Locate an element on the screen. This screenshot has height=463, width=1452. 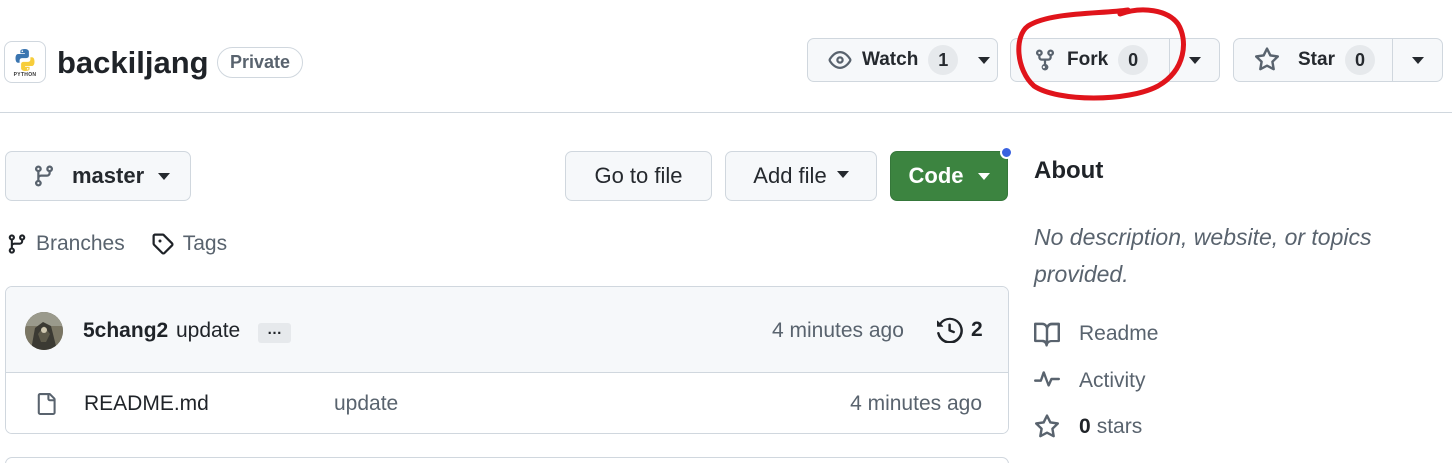
commit-message-link: update is located at coordinates (208, 331).